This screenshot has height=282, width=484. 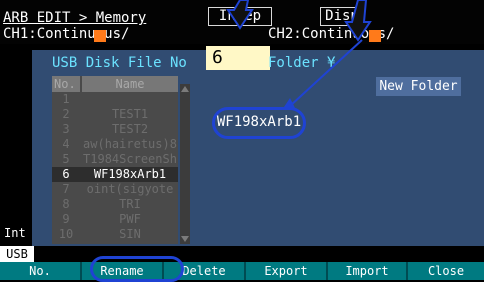 I want to click on arrow-to-file-name-icon, so click(x=358, y=21).